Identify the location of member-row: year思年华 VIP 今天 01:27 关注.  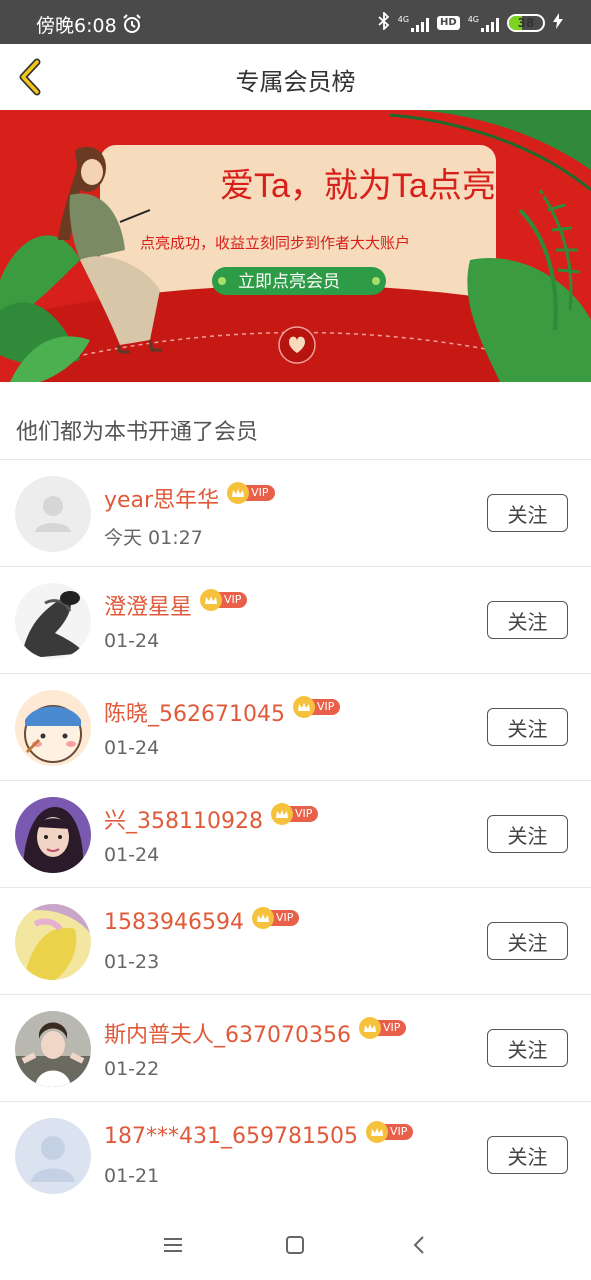
(295, 513).